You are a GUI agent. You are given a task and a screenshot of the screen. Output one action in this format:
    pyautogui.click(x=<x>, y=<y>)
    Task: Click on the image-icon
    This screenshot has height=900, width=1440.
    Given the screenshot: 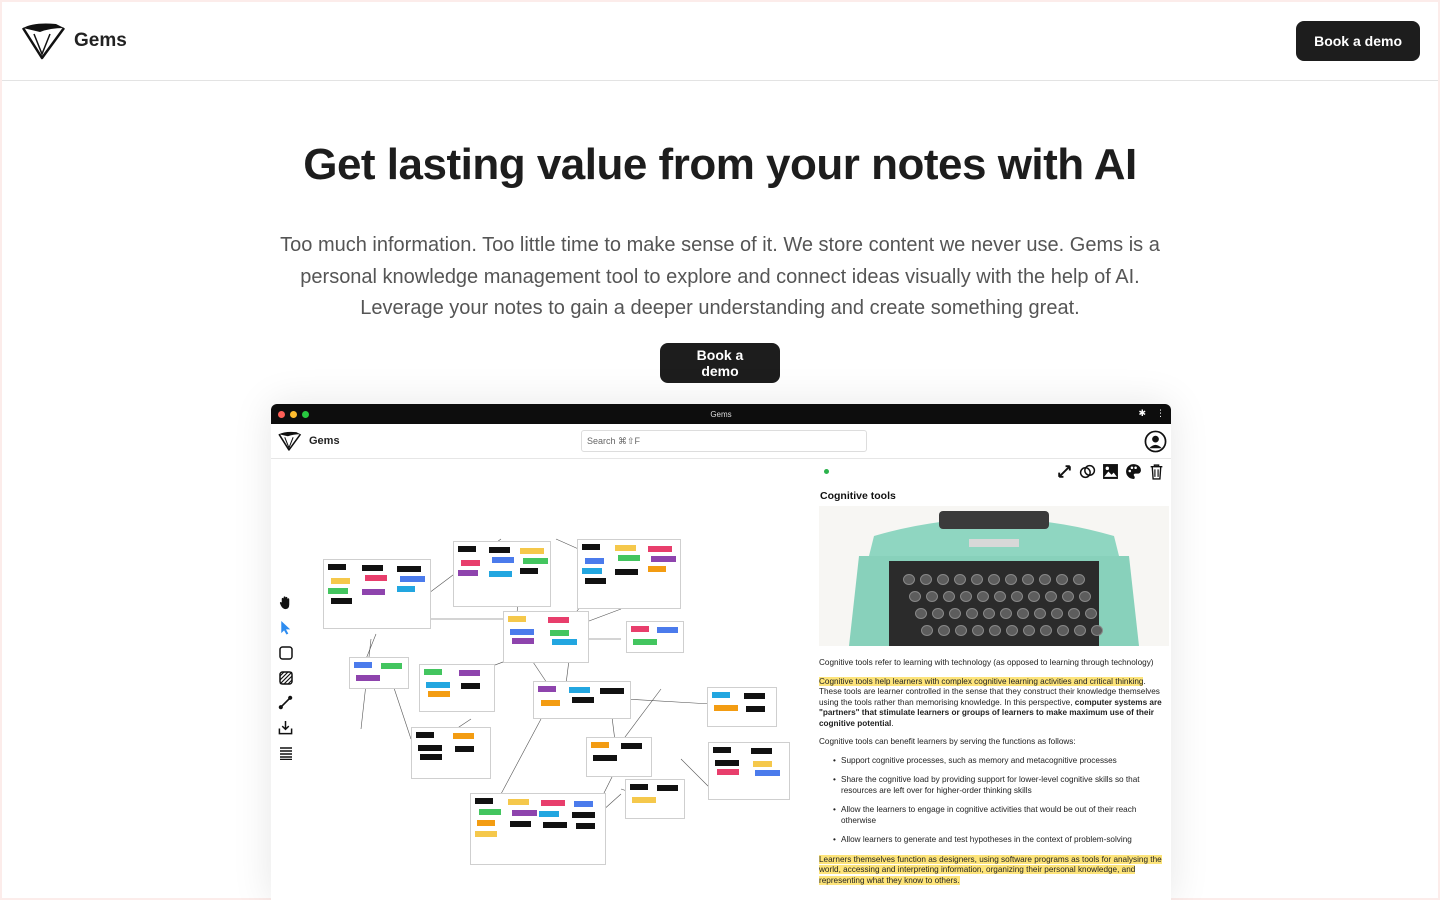 What is the action you would take?
    pyautogui.click(x=1110, y=471)
    